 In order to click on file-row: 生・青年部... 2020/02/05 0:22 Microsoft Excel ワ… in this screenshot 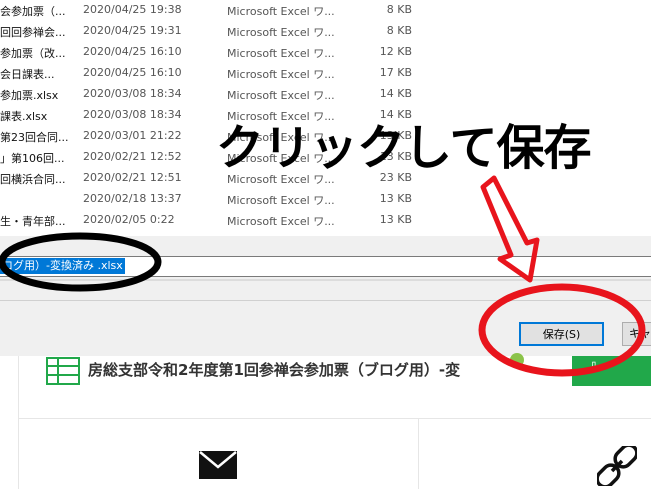, I will do `click(325, 220)`.